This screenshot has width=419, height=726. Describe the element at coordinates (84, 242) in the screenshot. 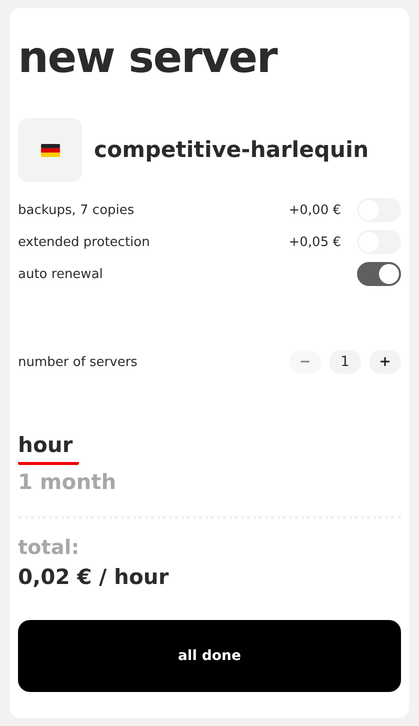

I see `option-label: extended protection` at that location.